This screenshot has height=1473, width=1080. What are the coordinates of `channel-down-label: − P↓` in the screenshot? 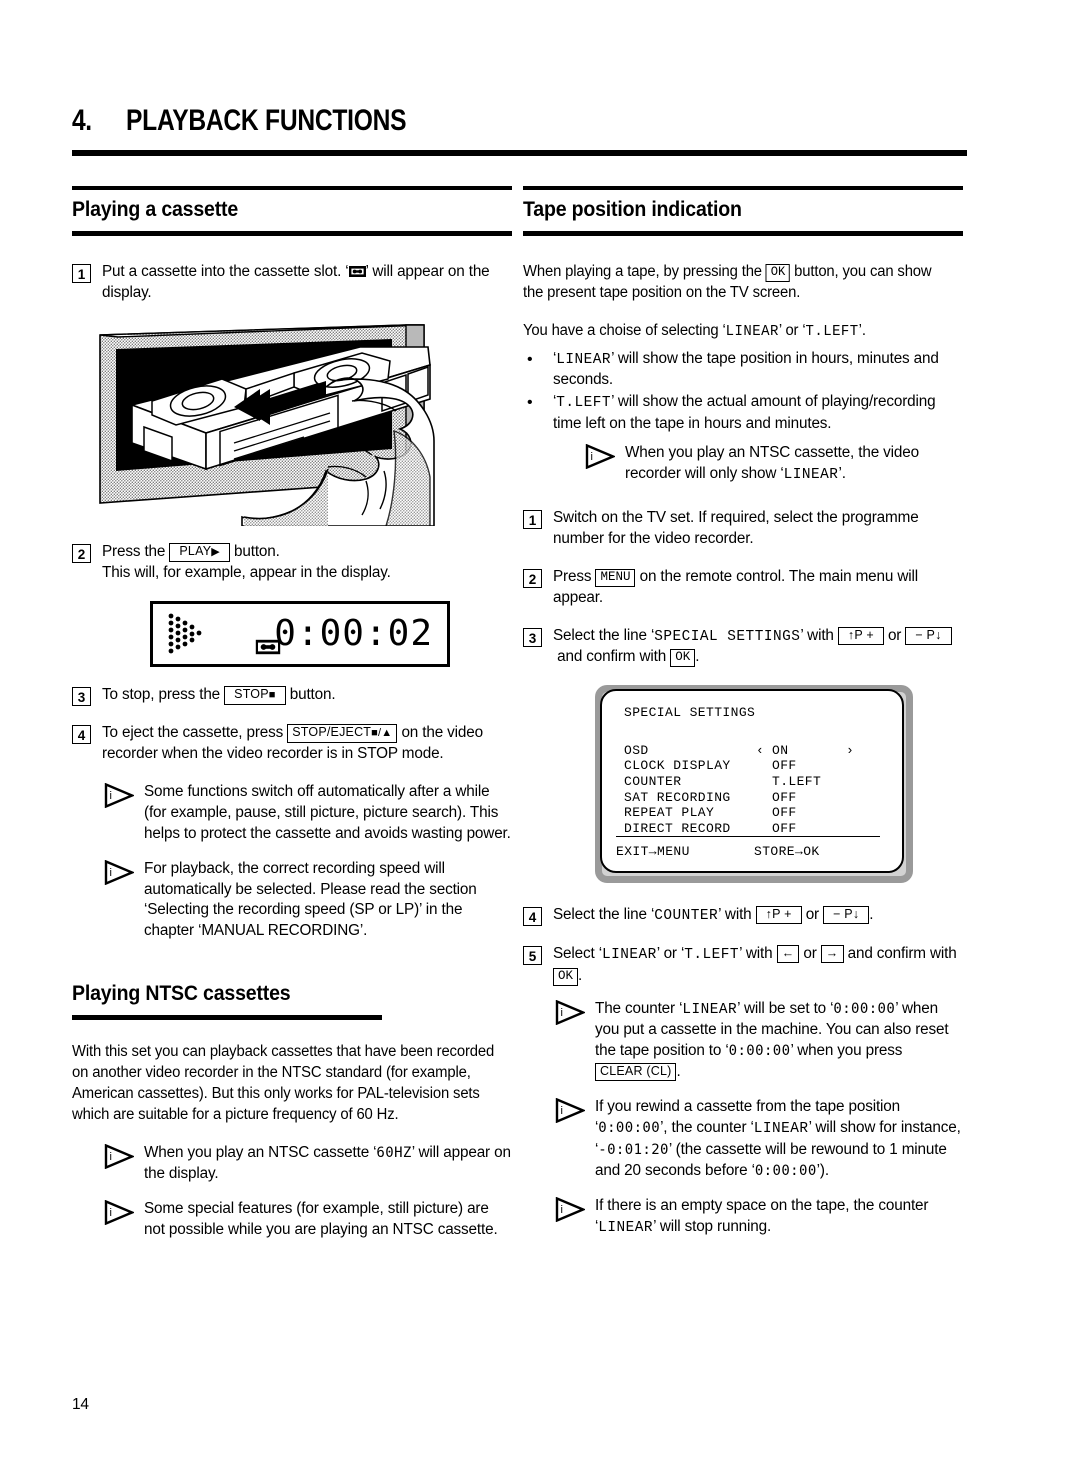 It's located at (928, 634).